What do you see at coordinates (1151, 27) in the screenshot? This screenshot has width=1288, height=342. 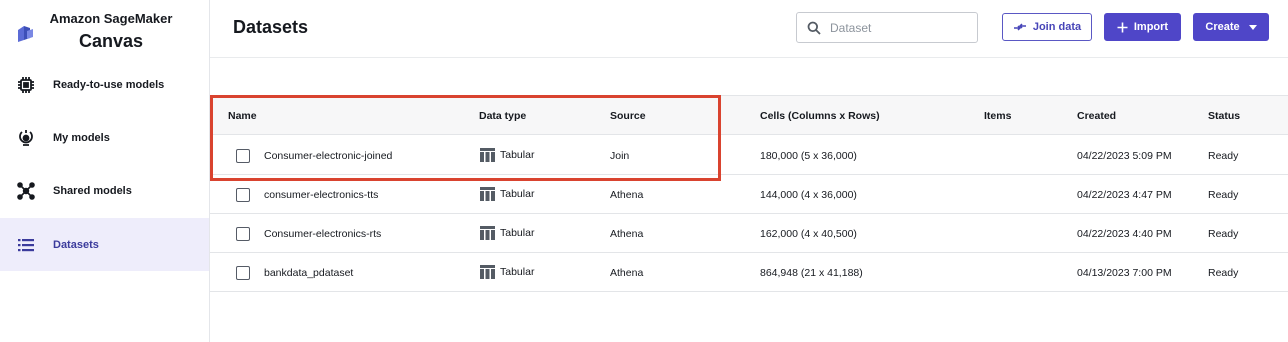 I see `import-label: Import` at bounding box center [1151, 27].